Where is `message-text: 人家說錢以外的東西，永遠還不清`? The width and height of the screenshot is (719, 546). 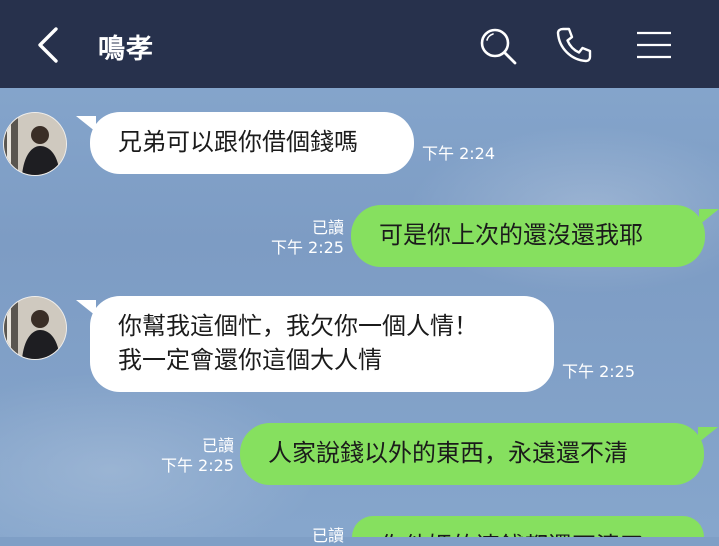
message-text: 人家說錢以外的東西，永遠還不清 is located at coordinates (448, 453).